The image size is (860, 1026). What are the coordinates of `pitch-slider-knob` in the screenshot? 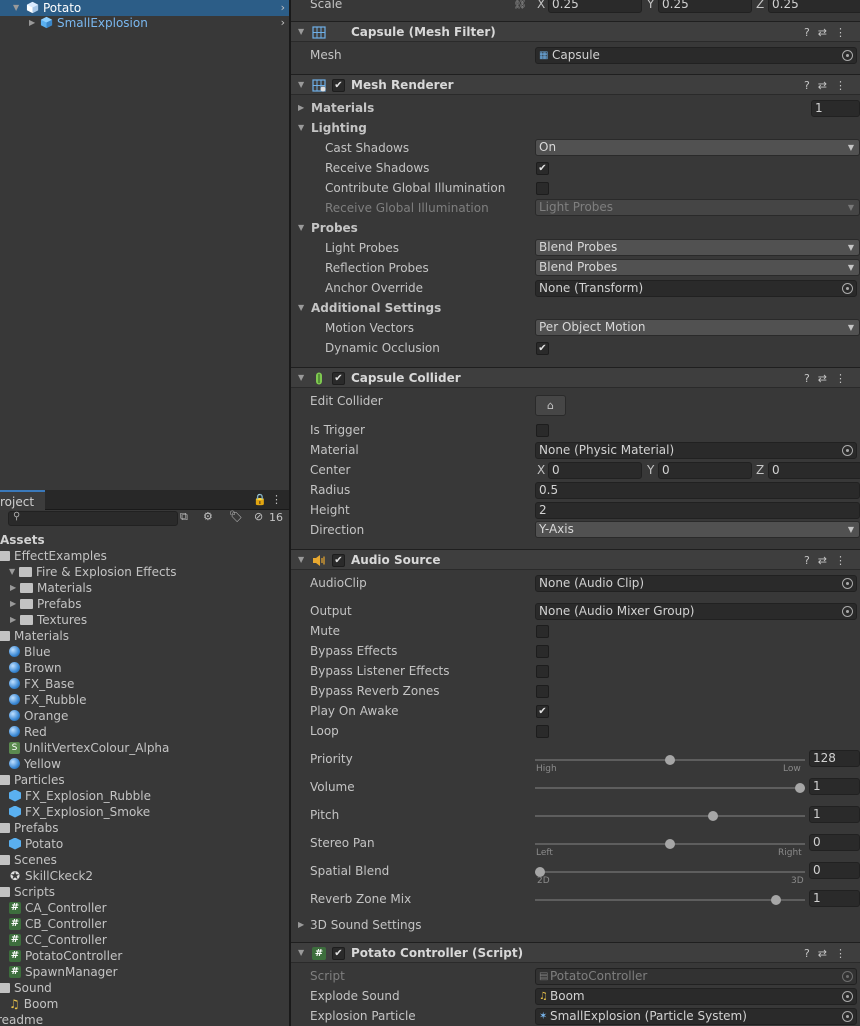 It's located at (713, 816).